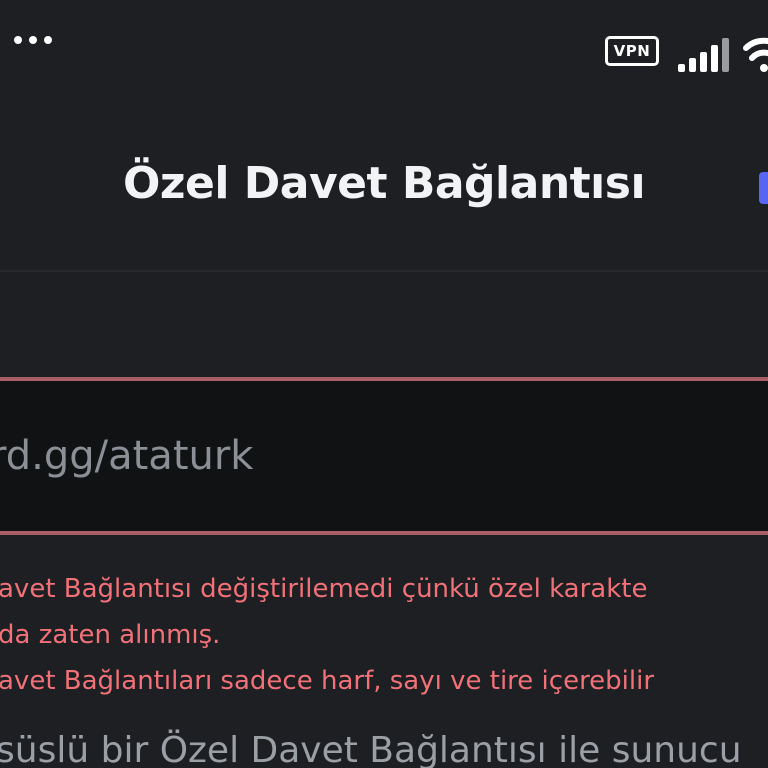 The width and height of the screenshot is (768, 768). I want to click on page-title: Özel Davet Bağlantısı, so click(384, 183).